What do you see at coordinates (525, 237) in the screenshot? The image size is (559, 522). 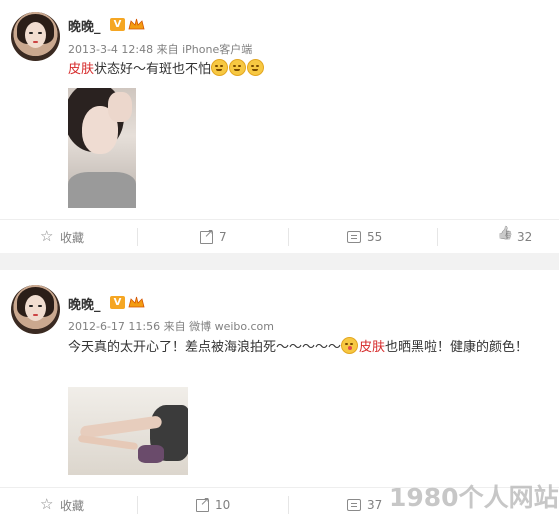 I see `like-count: 32` at bounding box center [525, 237].